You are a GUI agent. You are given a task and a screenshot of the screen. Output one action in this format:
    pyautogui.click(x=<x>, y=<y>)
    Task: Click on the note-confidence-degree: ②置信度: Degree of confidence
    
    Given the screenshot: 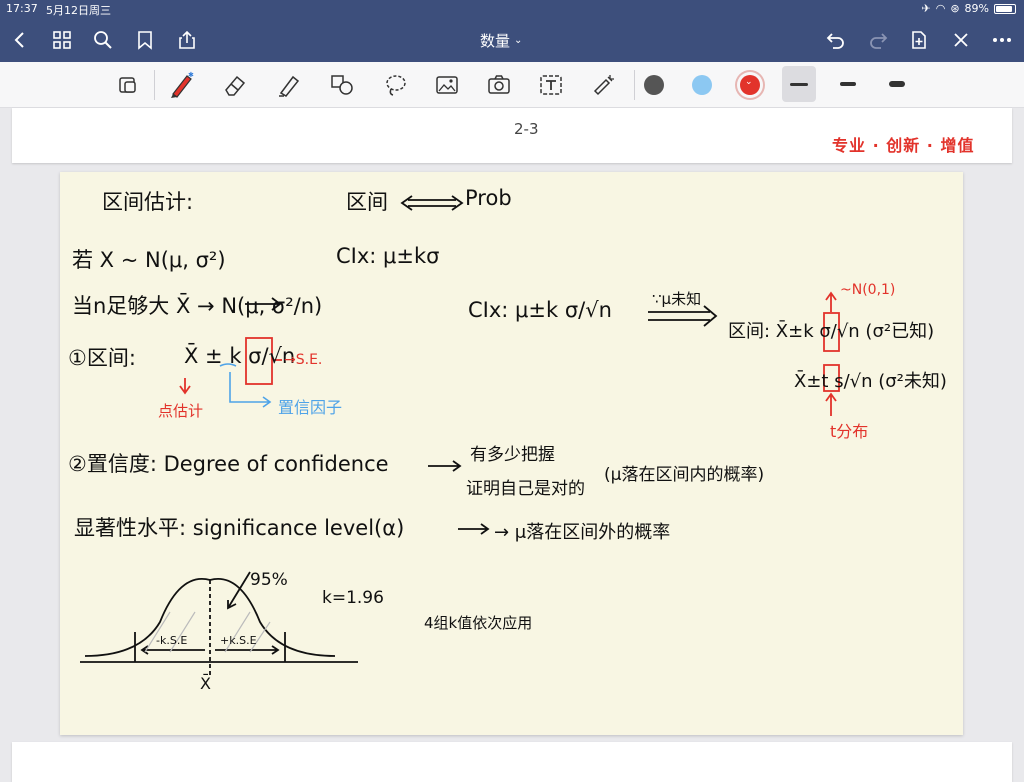 What is the action you would take?
    pyautogui.click(x=228, y=464)
    